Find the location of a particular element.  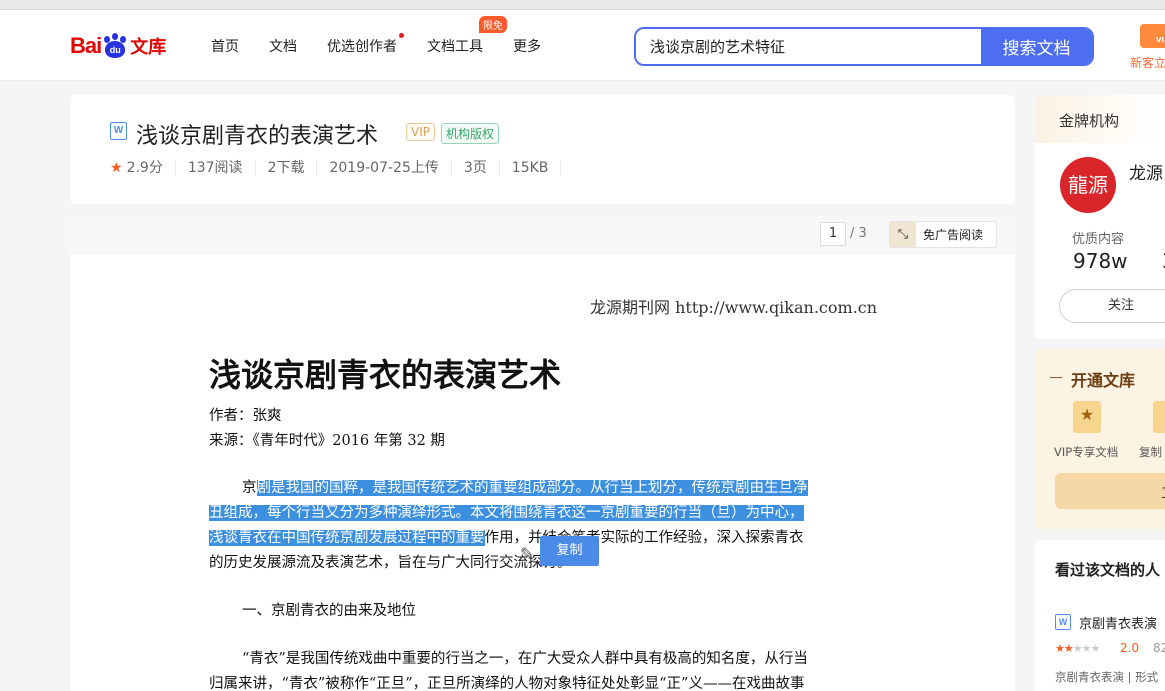

stat-label: 优质内容 is located at coordinates (1098, 239).